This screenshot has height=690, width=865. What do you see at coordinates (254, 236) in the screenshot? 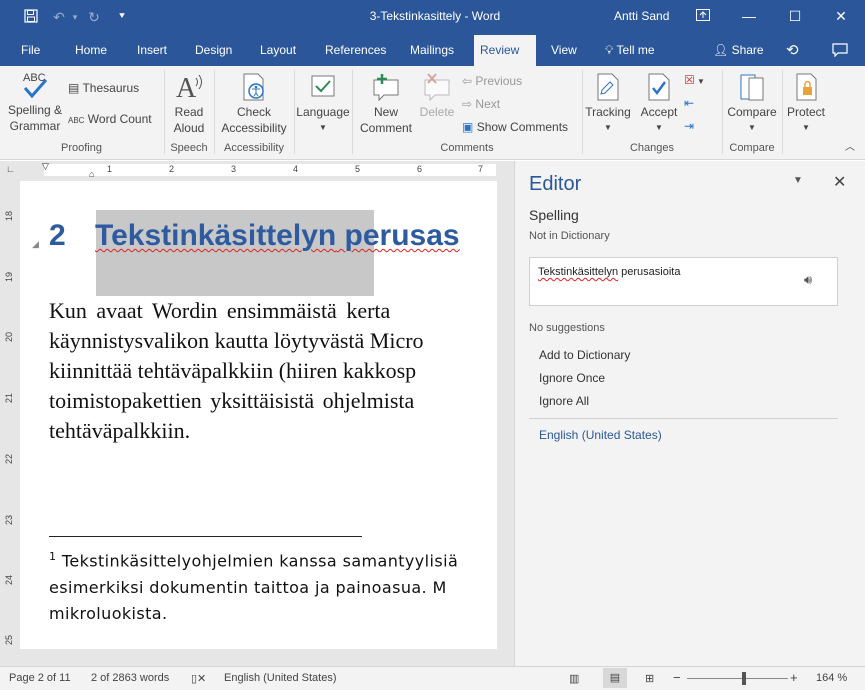
I see `heading-2: 2 Tekstinkäsittelyn perusas` at bounding box center [254, 236].